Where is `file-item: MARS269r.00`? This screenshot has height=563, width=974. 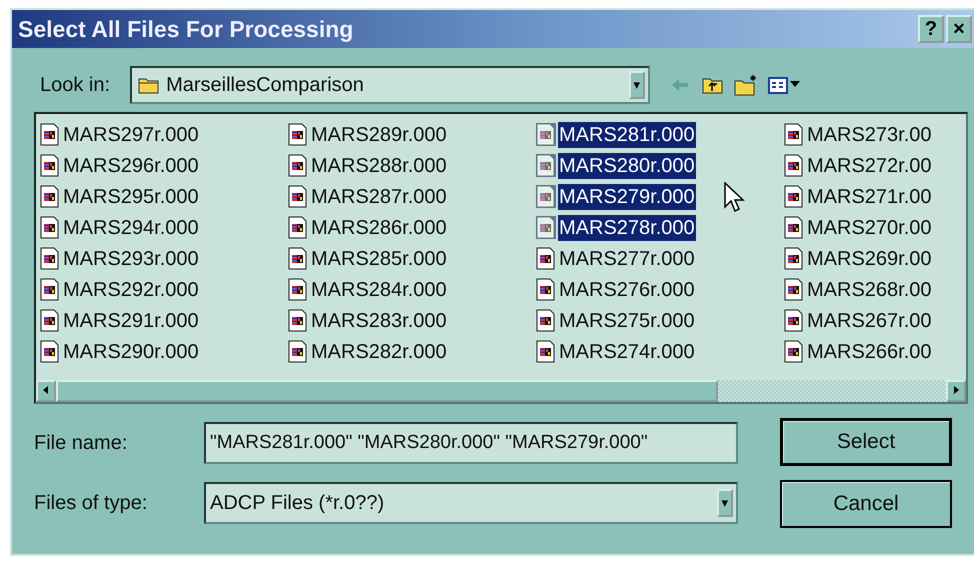 file-item: MARS269r.00 is located at coordinates (869, 259).